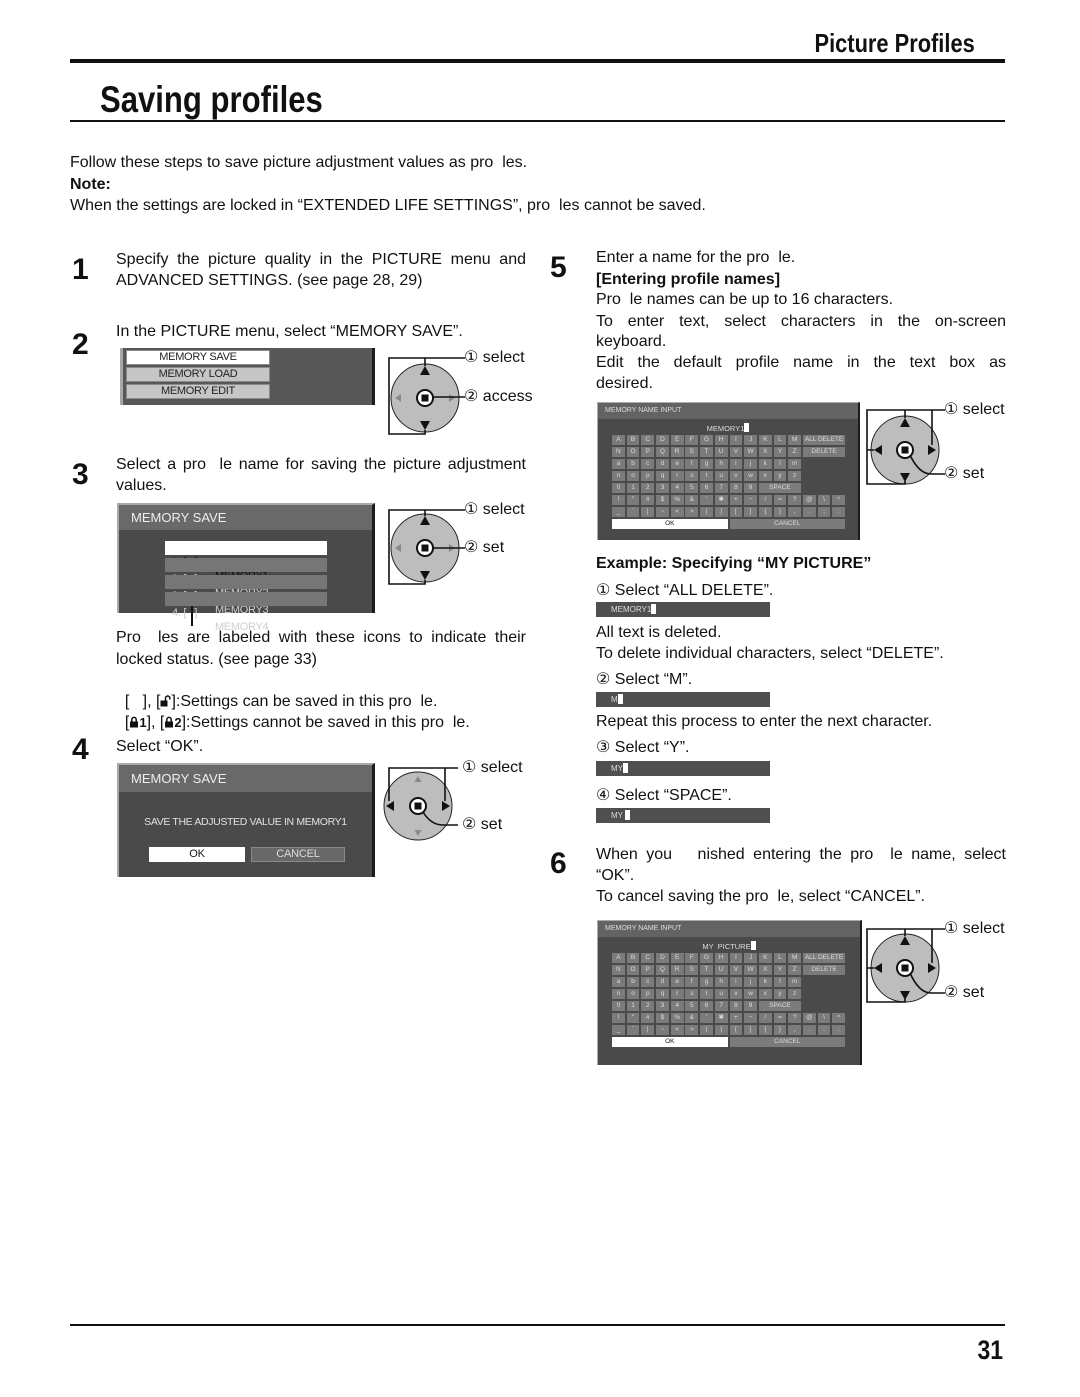 This screenshot has height=1397, width=1080. What do you see at coordinates (706, 1030) in the screenshot?
I see `keyboard-key: (` at bounding box center [706, 1030].